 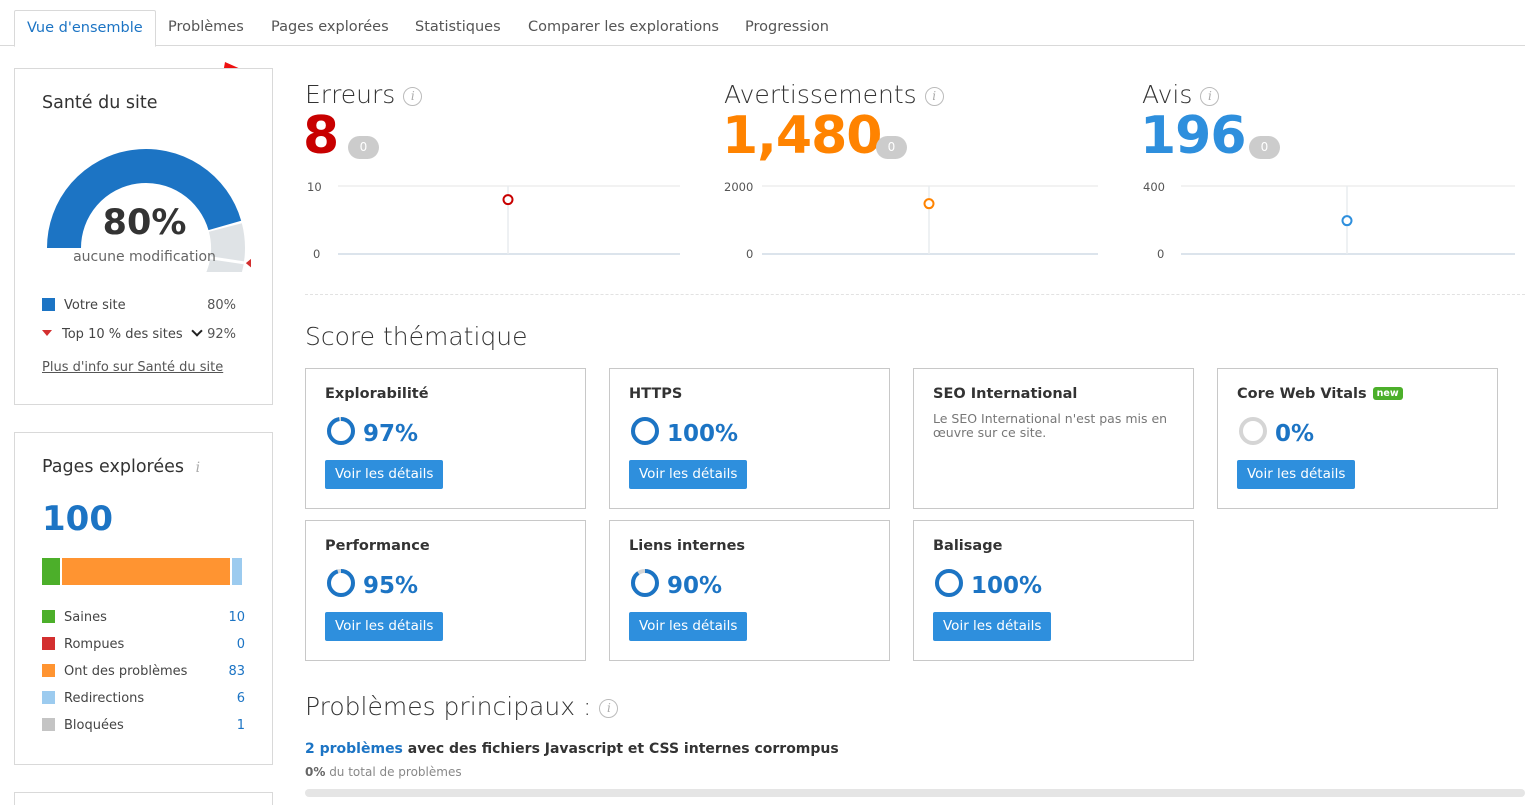 I want to click on notices-count: 196, so click(x=1193, y=136).